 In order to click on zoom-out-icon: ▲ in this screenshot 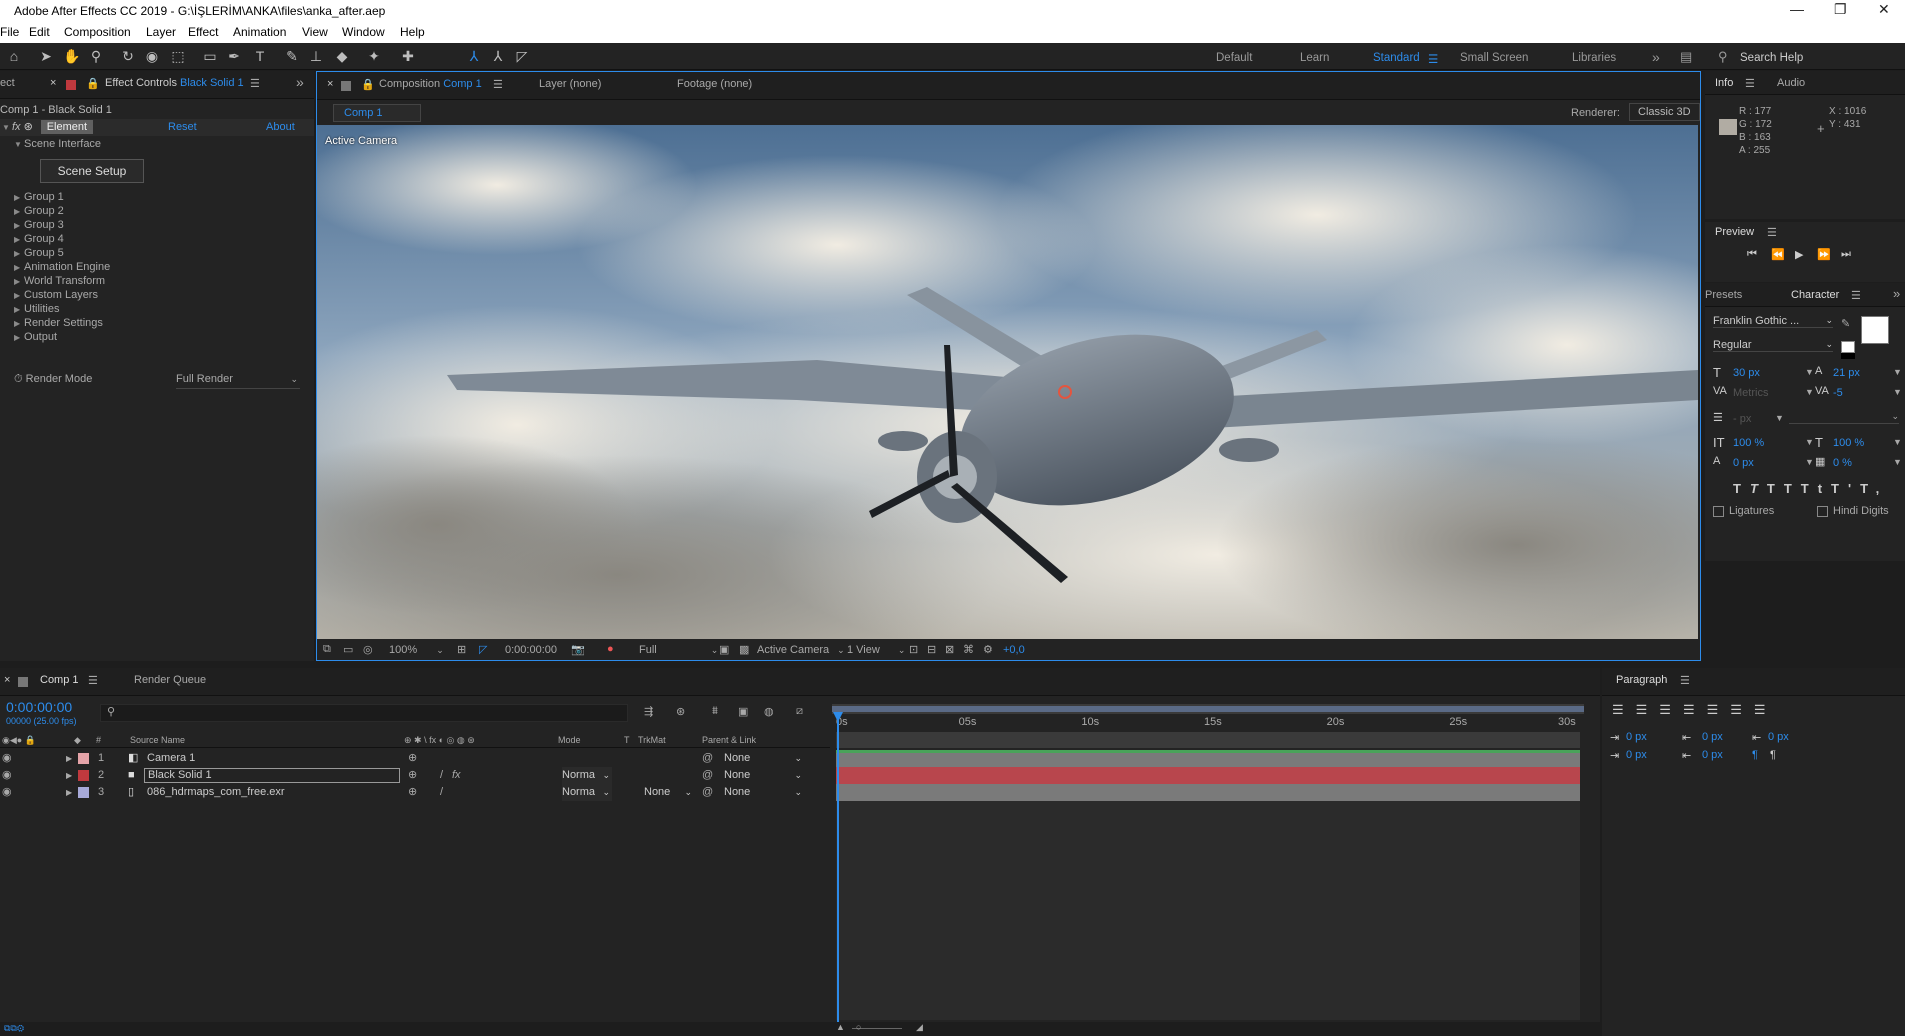, I will do `click(840, 1027)`.